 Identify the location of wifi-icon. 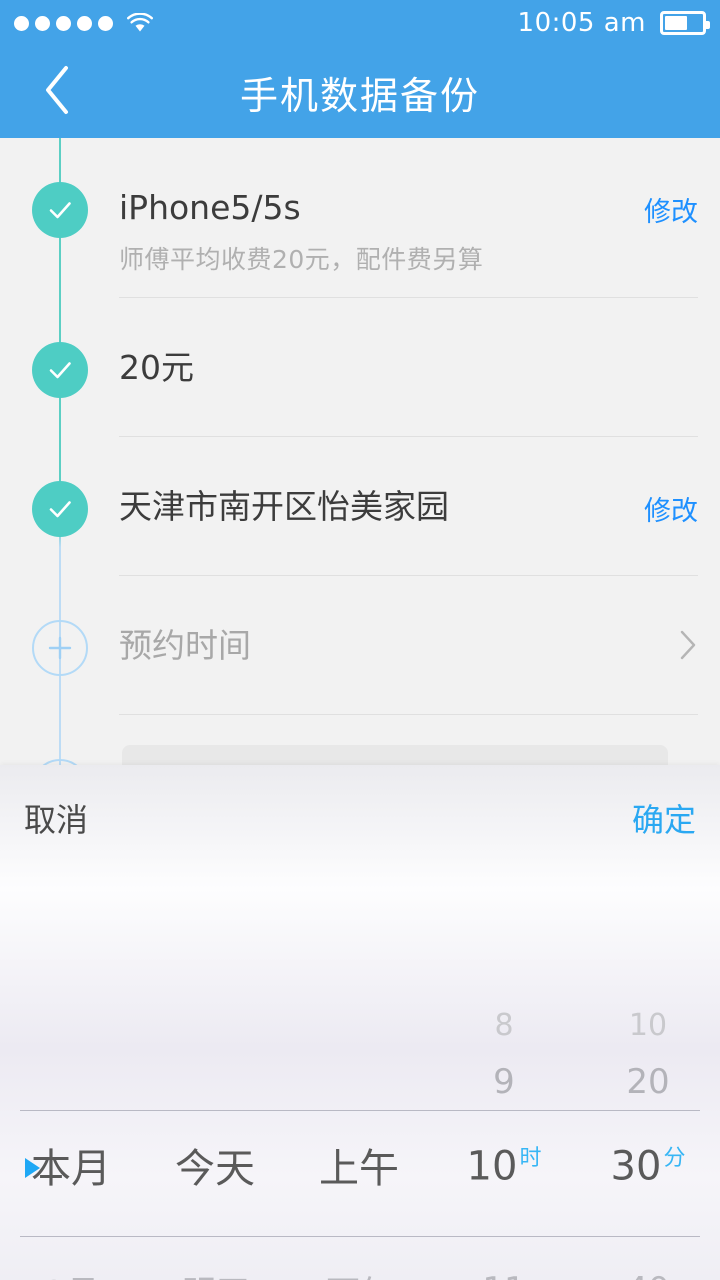
(140, 23).